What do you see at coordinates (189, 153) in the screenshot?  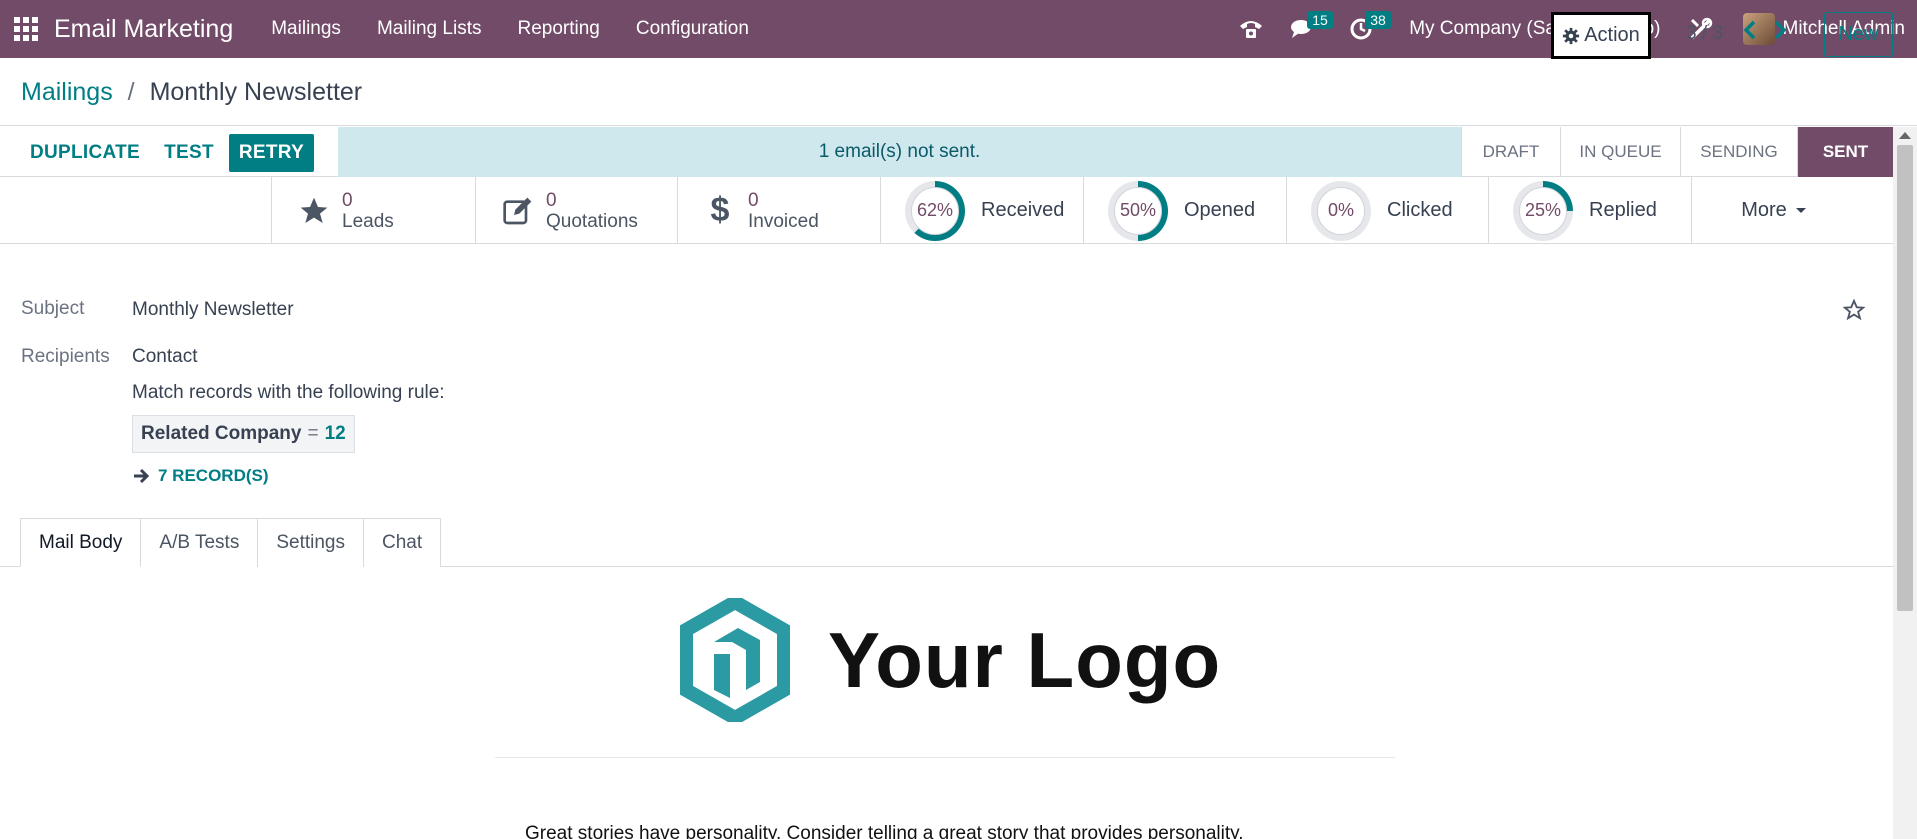 I see `test-button: TEST` at bounding box center [189, 153].